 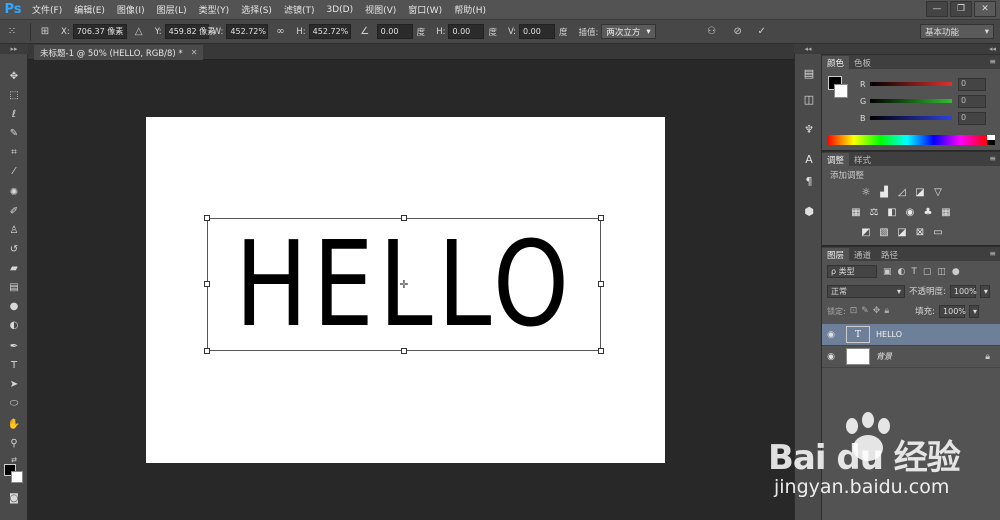 What do you see at coordinates (808, 49) in the screenshot?
I see `collapse-panels-icon: ◂◂` at bounding box center [808, 49].